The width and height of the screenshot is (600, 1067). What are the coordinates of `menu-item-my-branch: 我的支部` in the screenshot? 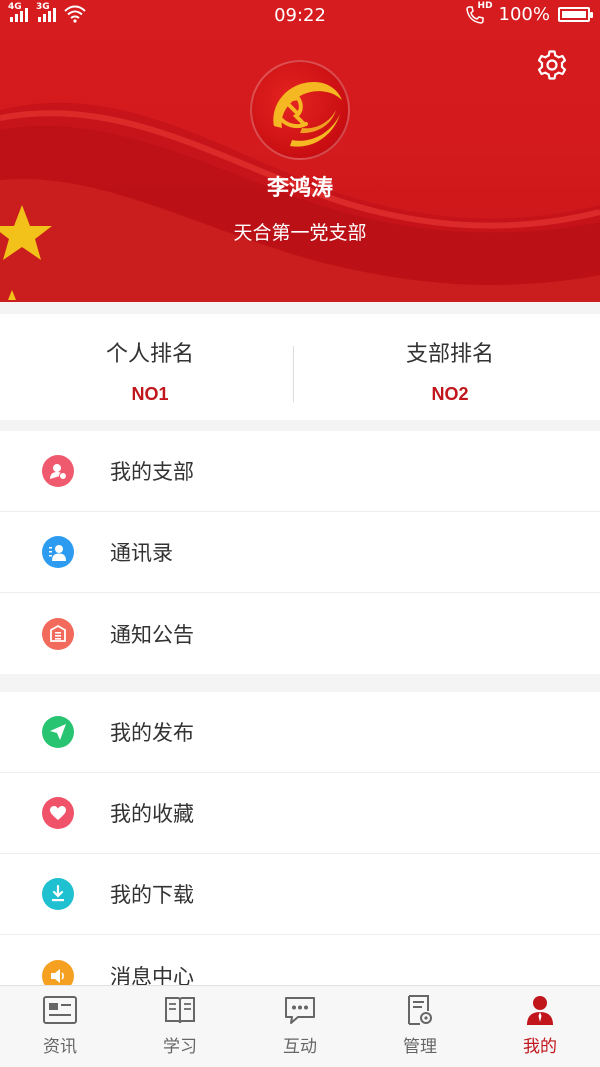 It's located at (300, 471).